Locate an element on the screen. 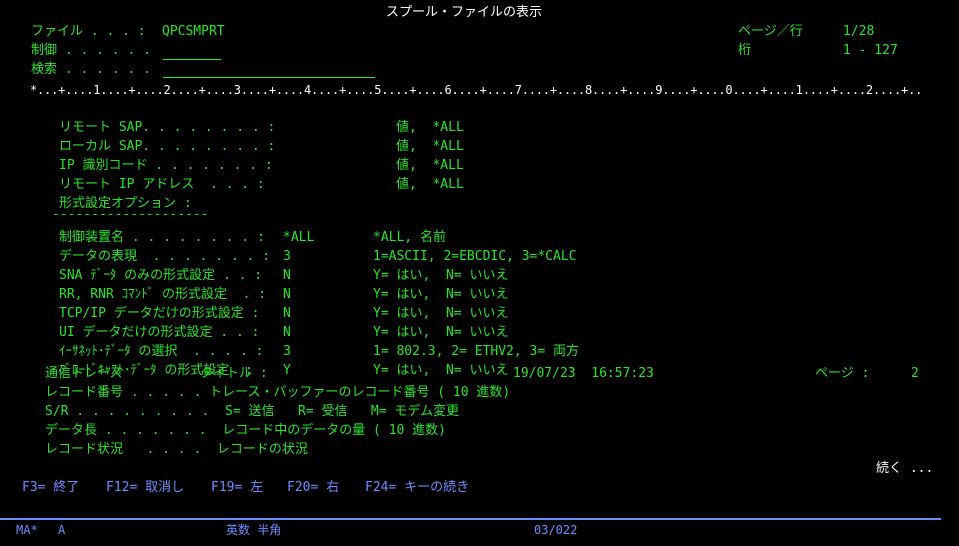 This screenshot has height=546, width=959. option-label: IP 識別コード . . . . . . . : is located at coordinates (166, 165).